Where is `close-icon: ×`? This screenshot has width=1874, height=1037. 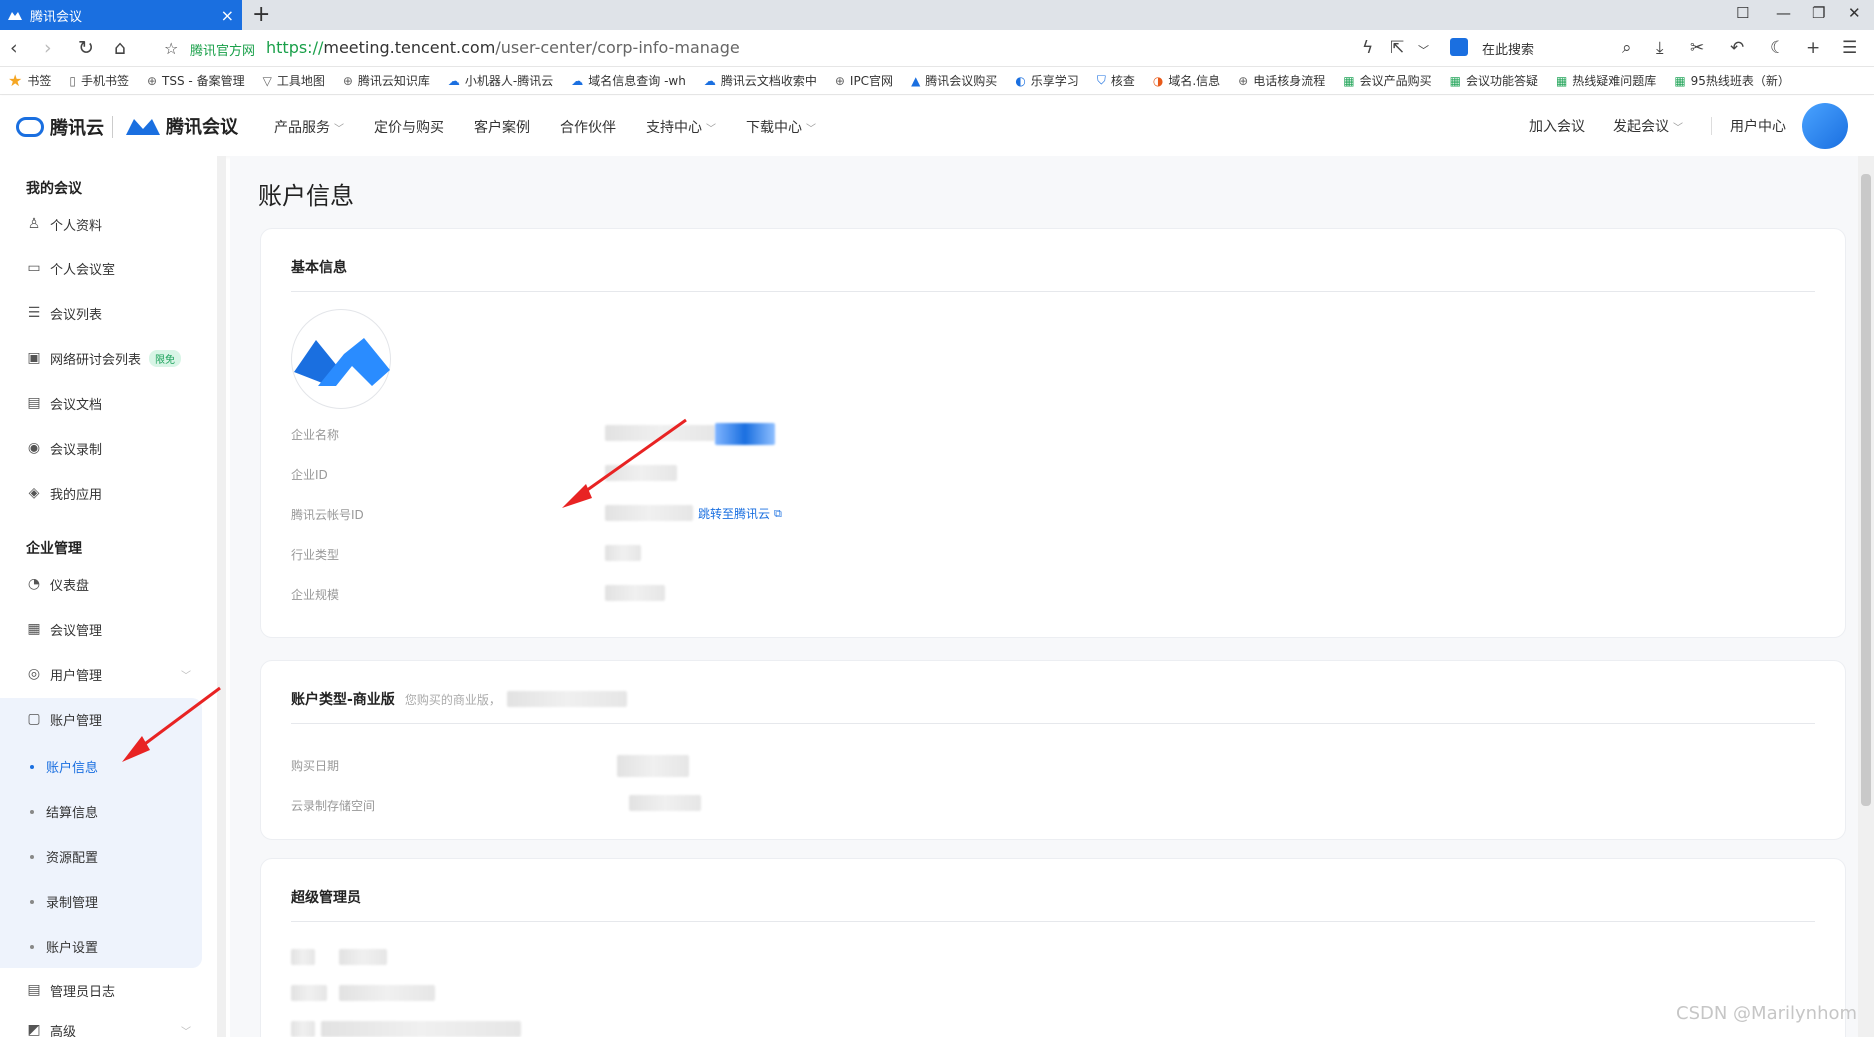 close-icon: × is located at coordinates (227, 15).